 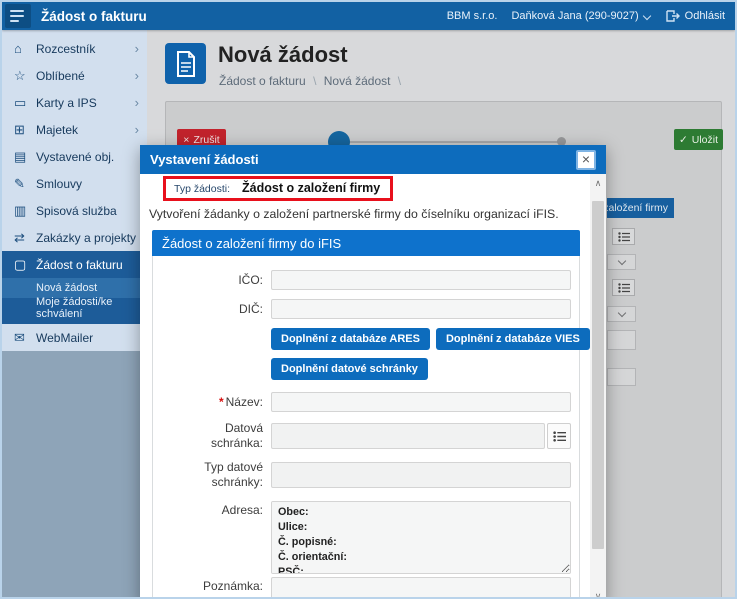 I want to click on request-type-highlight-box: Typ žádosti: Žádost o založení firmy, so click(x=278, y=188).